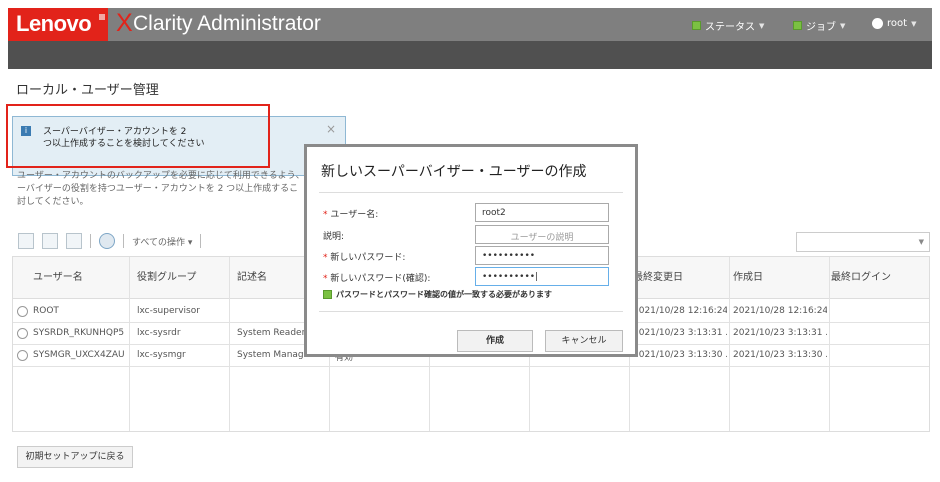 The height and width of the screenshot is (482, 940). What do you see at coordinates (542, 212) in the screenshot?
I see `username-input: root2` at bounding box center [542, 212].